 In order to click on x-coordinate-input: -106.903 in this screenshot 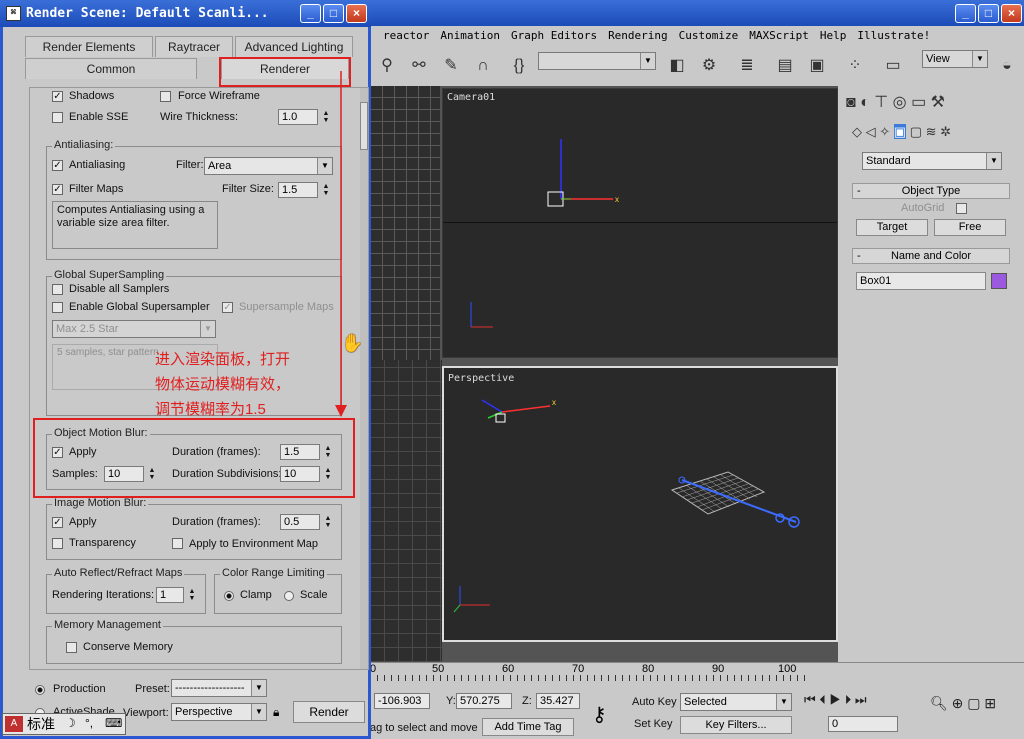, I will do `click(402, 701)`.